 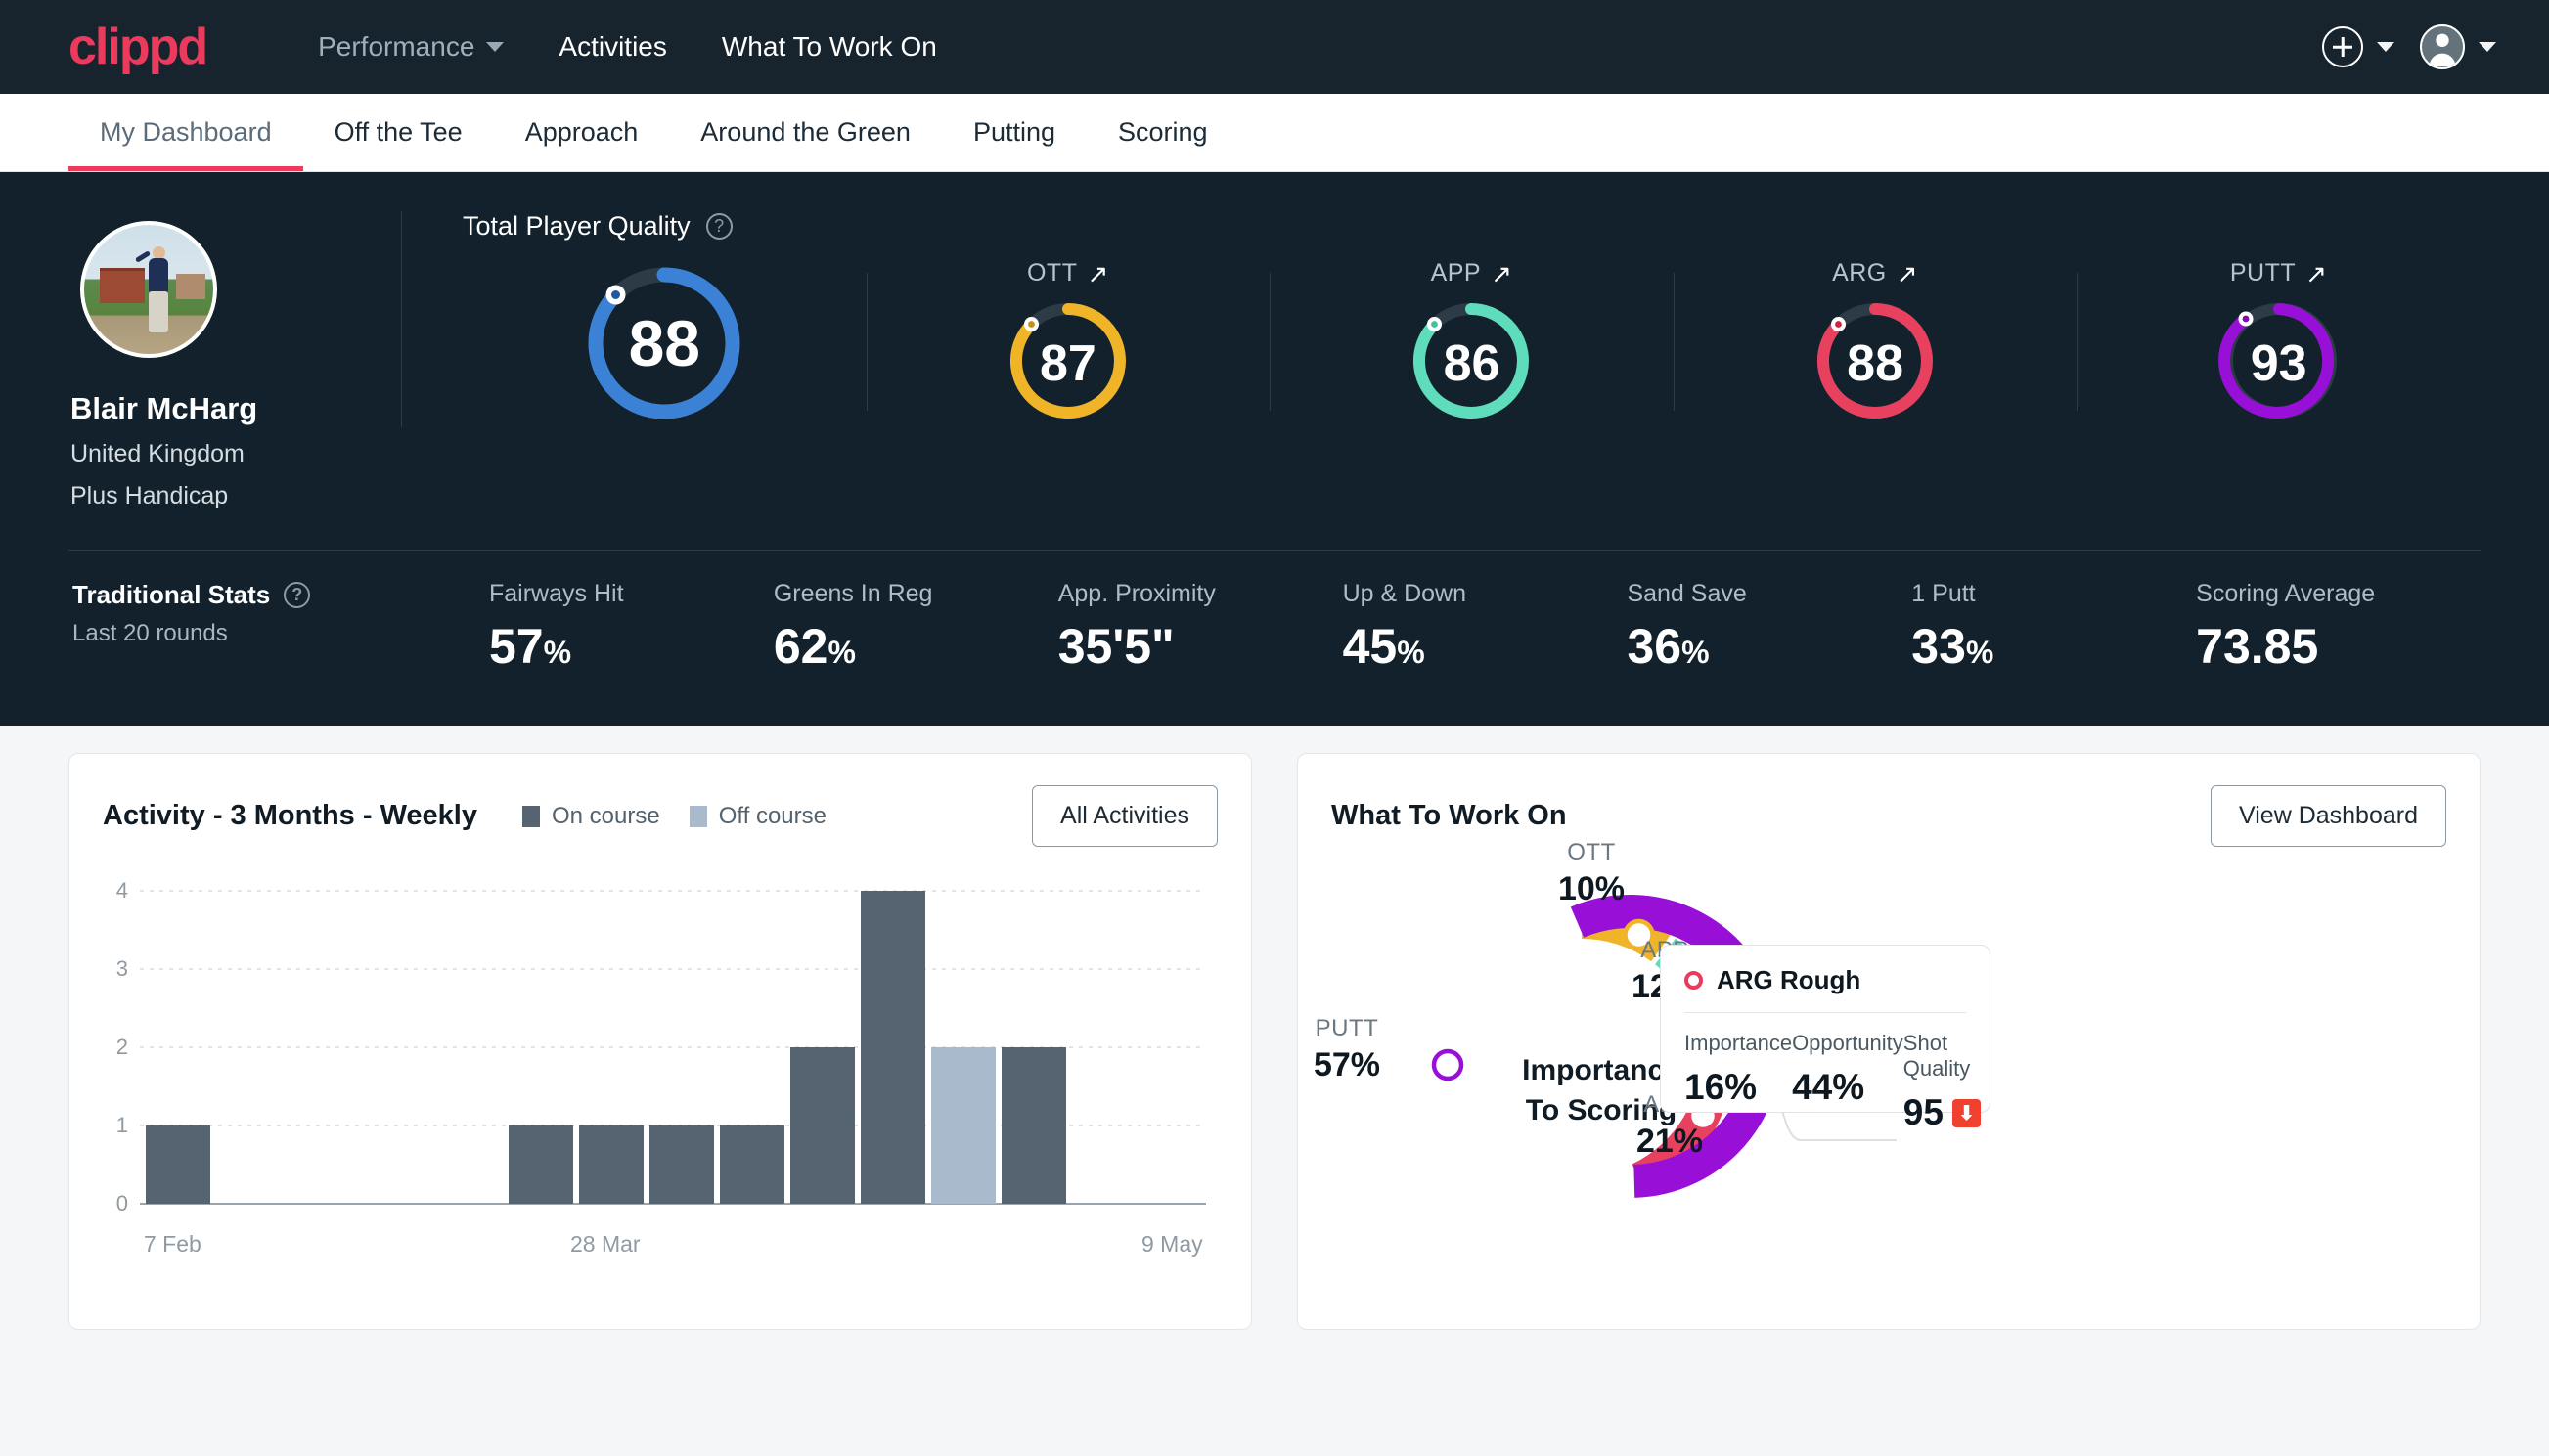 I want to click on nav-link-performance: Performance, so click(x=411, y=47).